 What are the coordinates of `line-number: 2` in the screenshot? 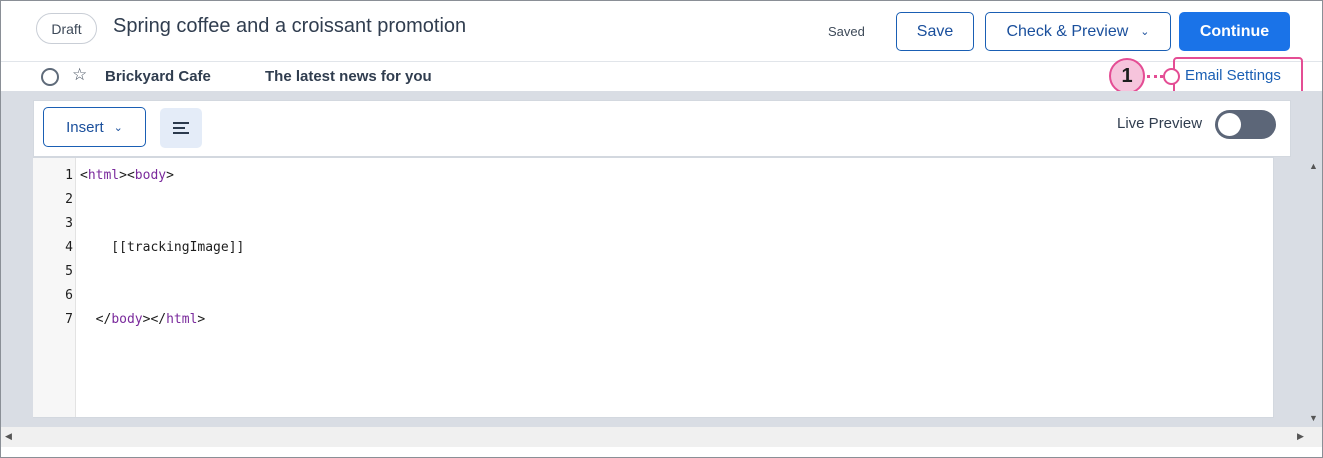 It's located at (69, 199).